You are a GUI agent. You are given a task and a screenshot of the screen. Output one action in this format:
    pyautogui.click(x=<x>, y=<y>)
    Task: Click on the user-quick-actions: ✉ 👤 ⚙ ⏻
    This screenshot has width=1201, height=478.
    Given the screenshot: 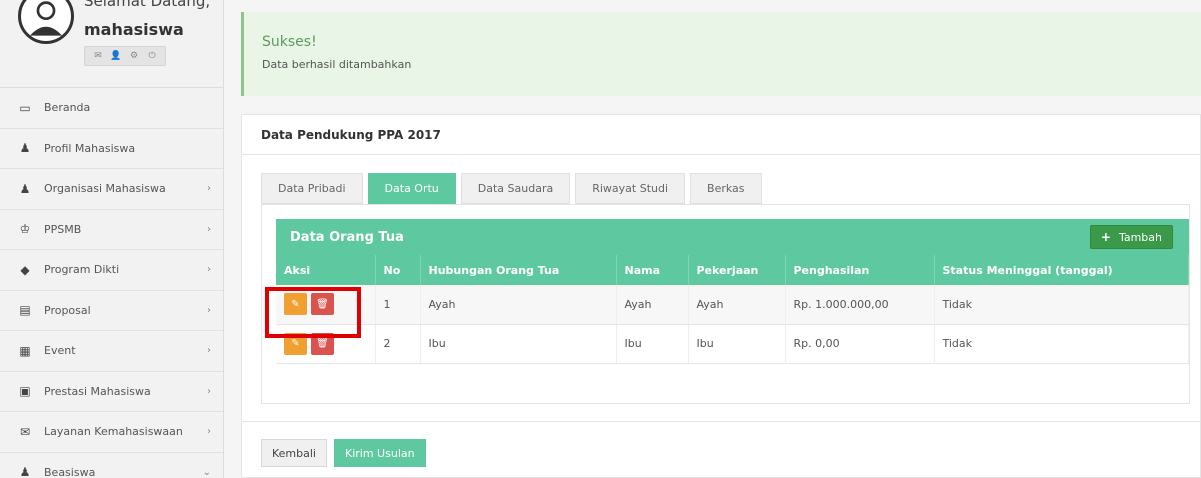 What is the action you would take?
    pyautogui.click(x=125, y=56)
    